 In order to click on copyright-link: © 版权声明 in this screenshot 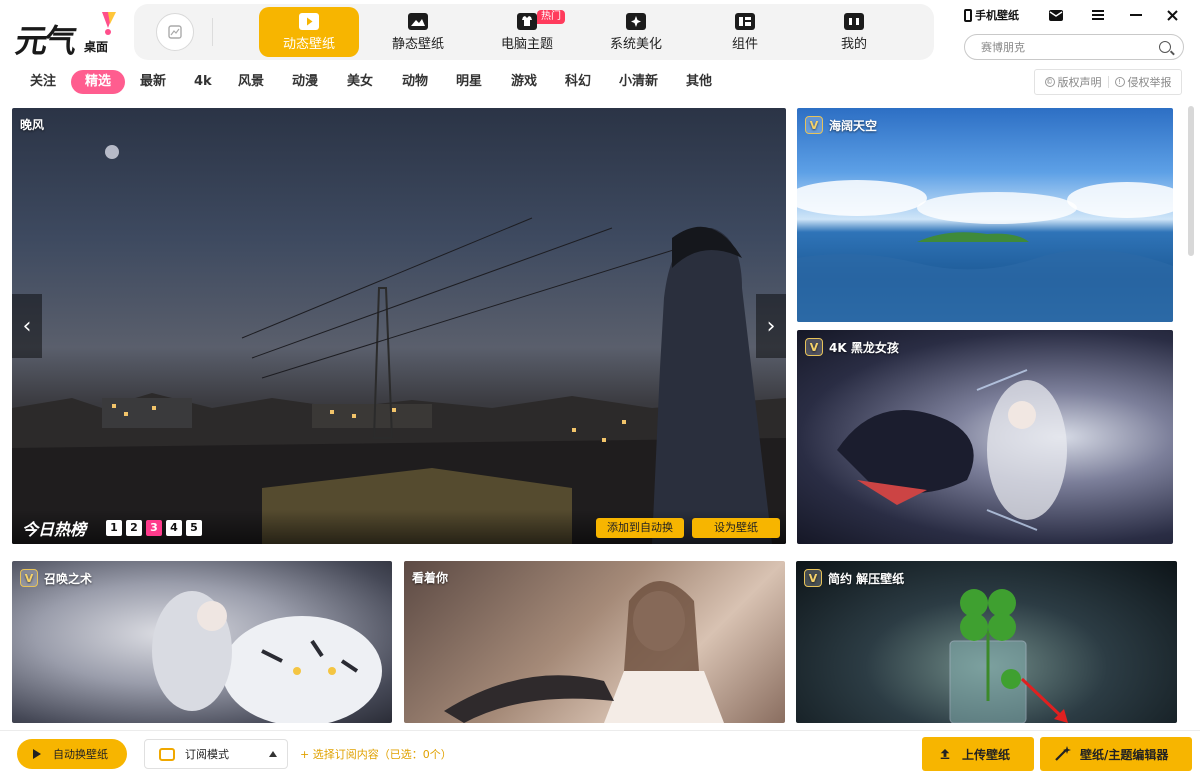, I will do `click(1073, 82)`.